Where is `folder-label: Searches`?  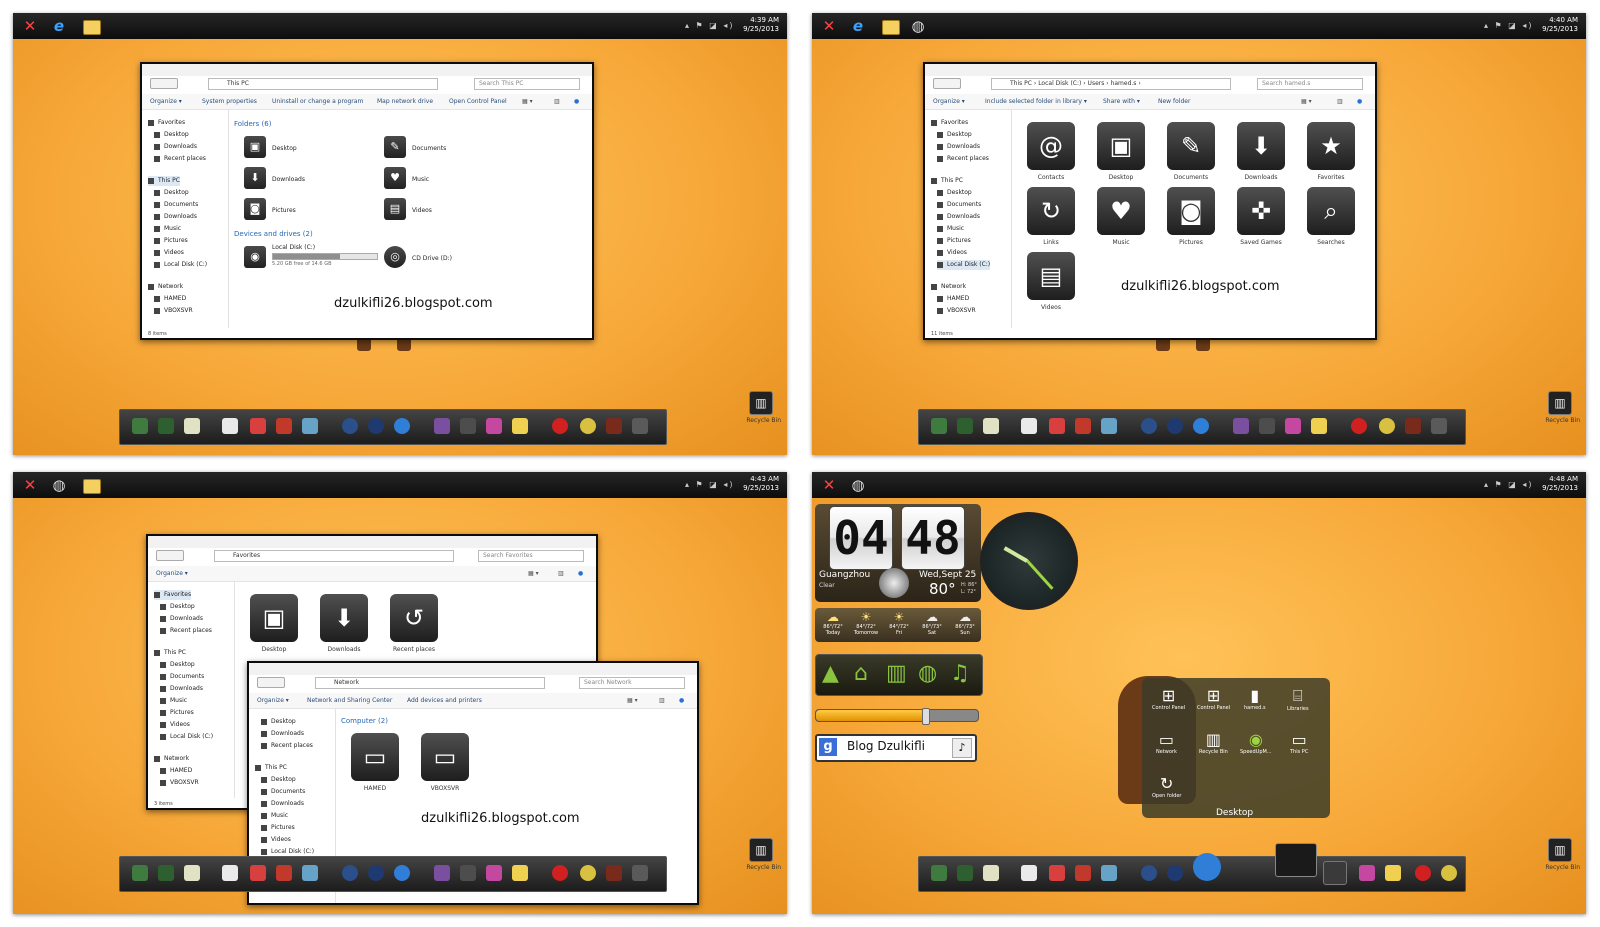 folder-label: Searches is located at coordinates (1331, 242).